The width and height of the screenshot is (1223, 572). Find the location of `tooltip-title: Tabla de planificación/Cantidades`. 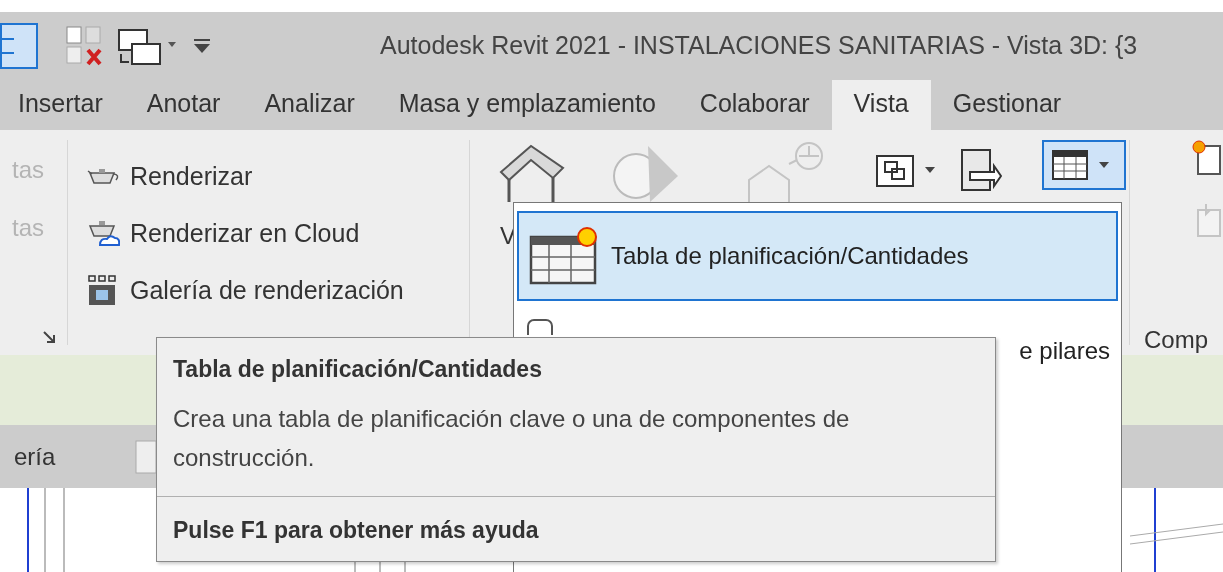

tooltip-title: Tabla de planificación/Cantidades is located at coordinates (357, 369).